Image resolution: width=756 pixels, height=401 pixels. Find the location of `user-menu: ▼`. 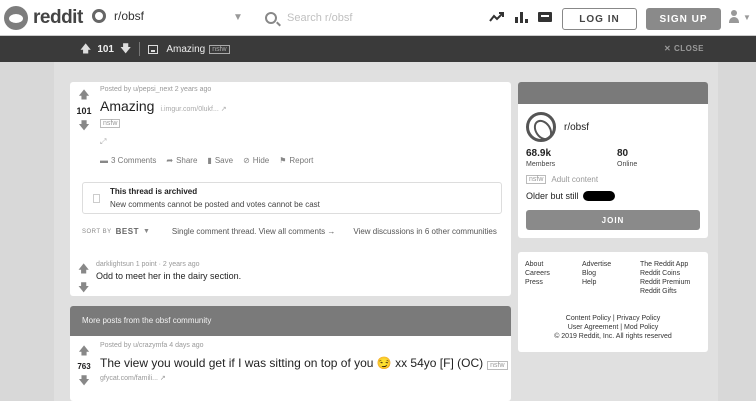

user-menu: ▼ is located at coordinates (739, 17).